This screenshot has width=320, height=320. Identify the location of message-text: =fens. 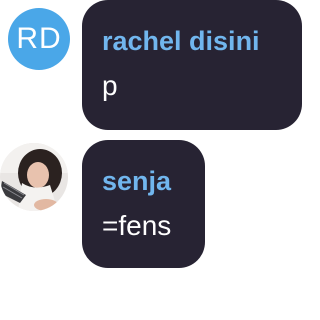
(137, 225).